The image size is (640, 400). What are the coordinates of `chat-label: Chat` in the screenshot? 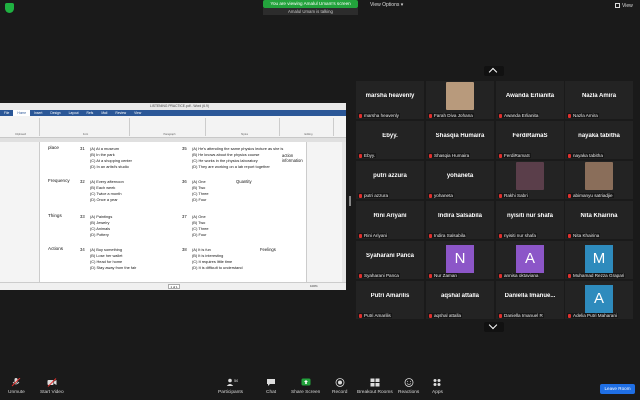 It's located at (271, 392).